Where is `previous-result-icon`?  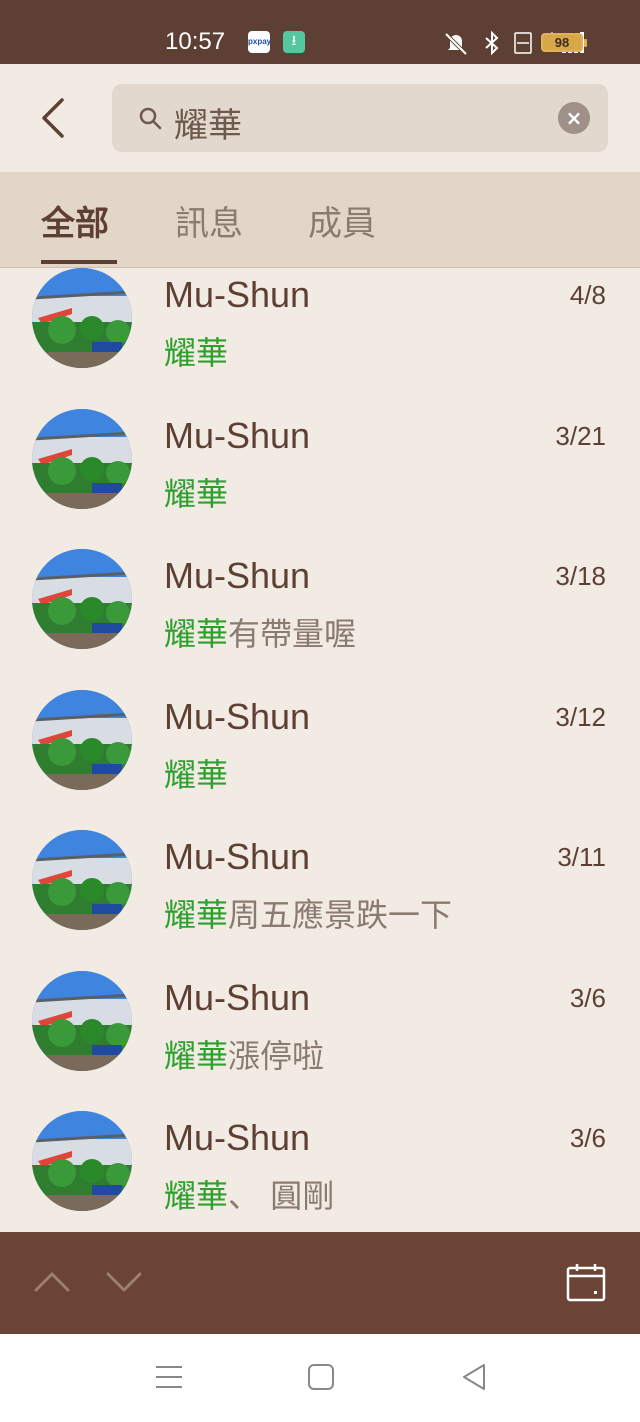
previous-result-icon is located at coordinates (52, 1282).